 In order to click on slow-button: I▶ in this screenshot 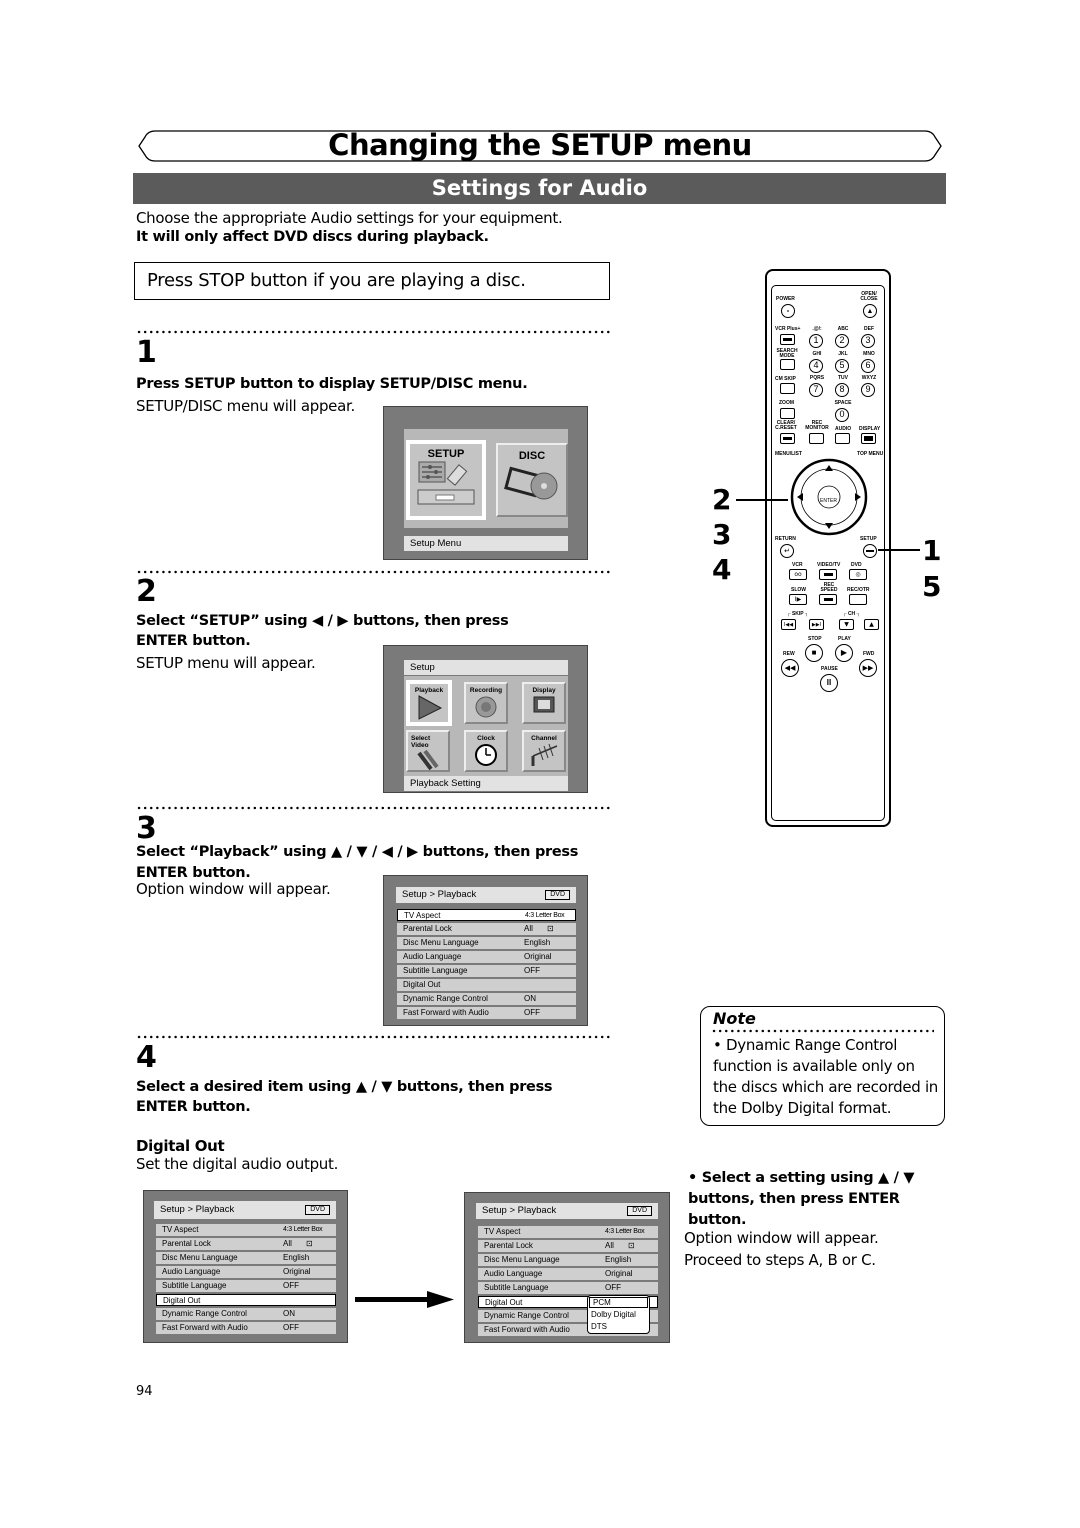, I will do `click(798, 599)`.